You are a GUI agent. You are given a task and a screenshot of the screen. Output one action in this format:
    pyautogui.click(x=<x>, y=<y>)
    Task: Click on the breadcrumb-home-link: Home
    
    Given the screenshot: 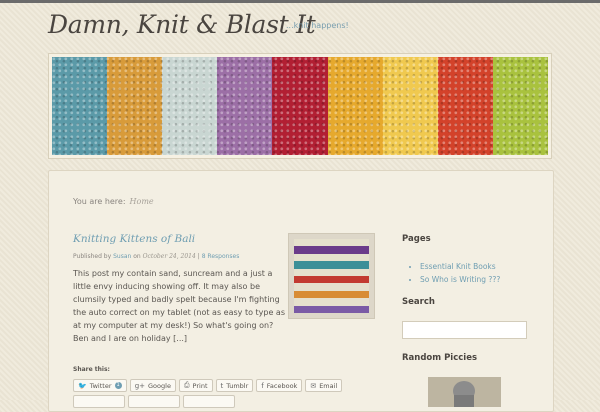 What is the action you would take?
    pyautogui.click(x=142, y=201)
    